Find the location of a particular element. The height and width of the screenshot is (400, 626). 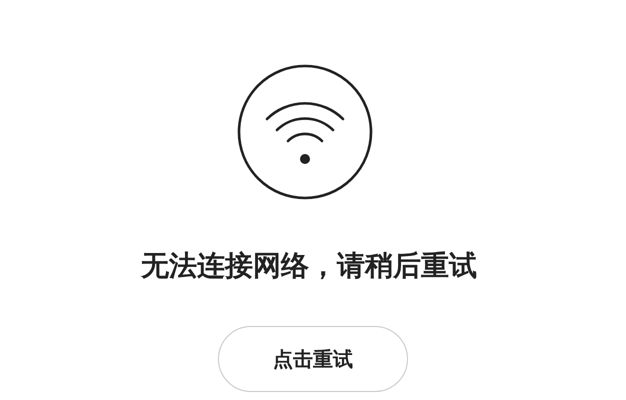

error-message: 无法连接网络，请稍后重试 is located at coordinates (309, 266).